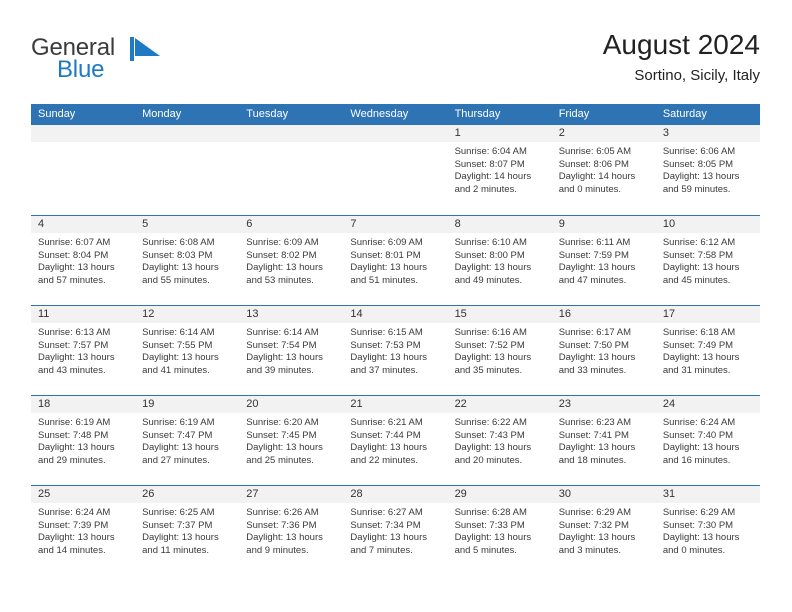  What do you see at coordinates (701, 183) in the screenshot?
I see `daylight-text: Daylight: 13 hours and 59 minutes.` at bounding box center [701, 183].